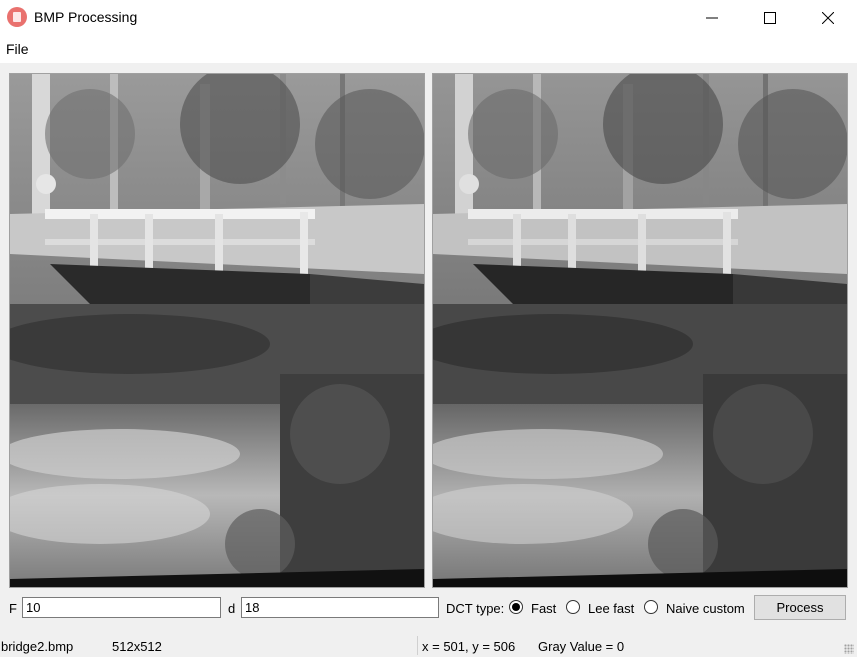  I want to click on close-button, so click(828, 17).